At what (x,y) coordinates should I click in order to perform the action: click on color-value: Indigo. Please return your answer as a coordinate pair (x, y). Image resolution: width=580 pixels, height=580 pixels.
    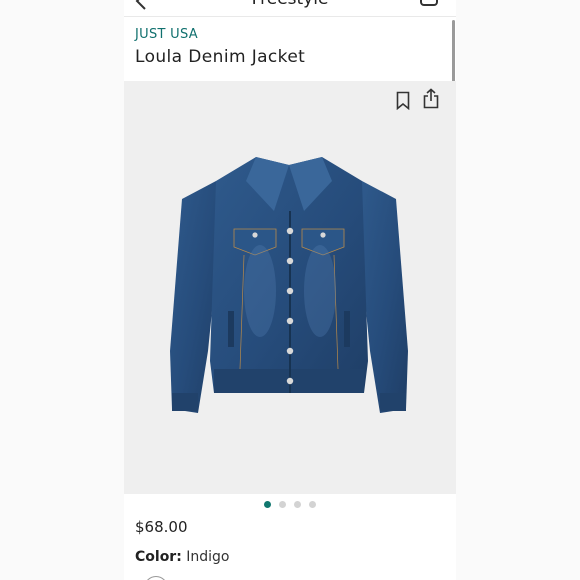
    Looking at the image, I should click on (208, 557).